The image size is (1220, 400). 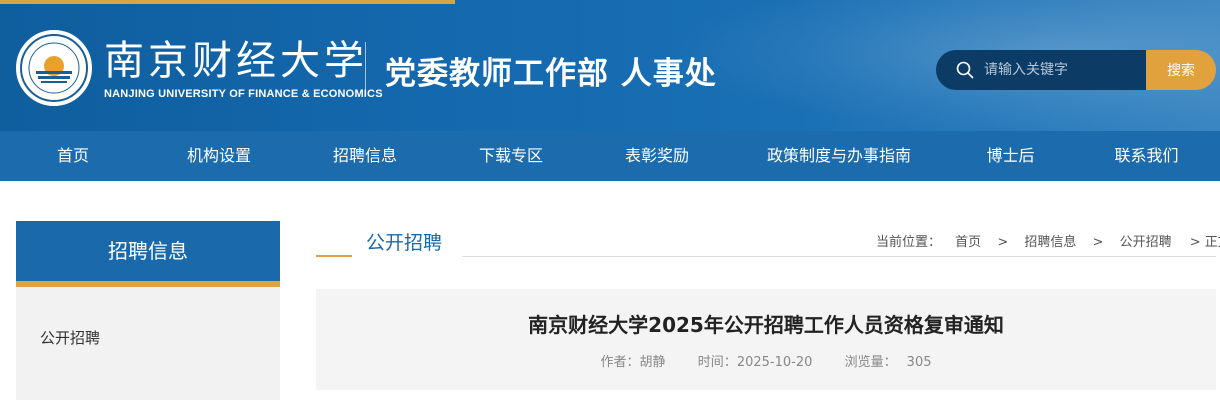 What do you see at coordinates (968, 240) in the screenshot?
I see `breadcrumb-link-home: 首页` at bounding box center [968, 240].